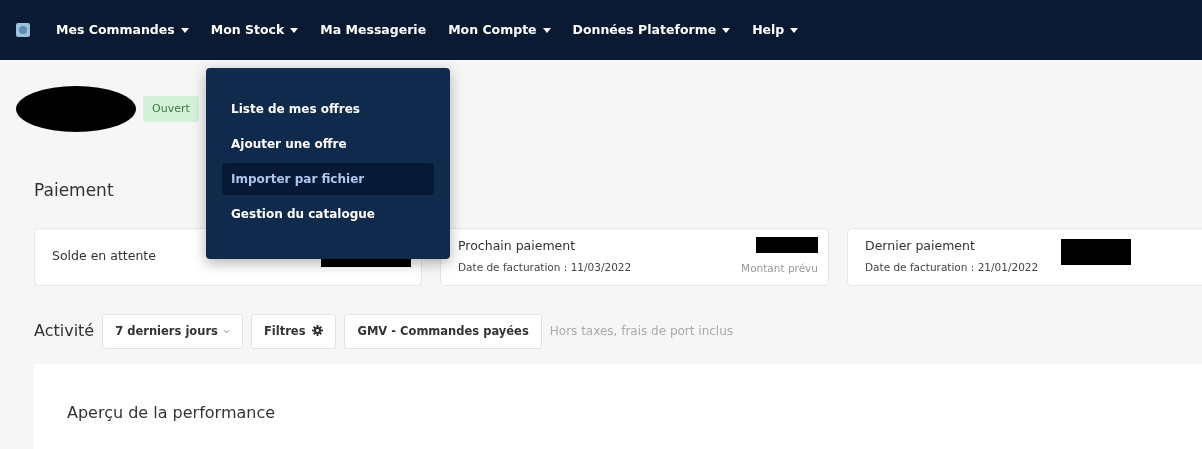 The height and width of the screenshot is (449, 1202). What do you see at coordinates (128, 30) in the screenshot?
I see `nav-menu-item: Mes Commandes` at bounding box center [128, 30].